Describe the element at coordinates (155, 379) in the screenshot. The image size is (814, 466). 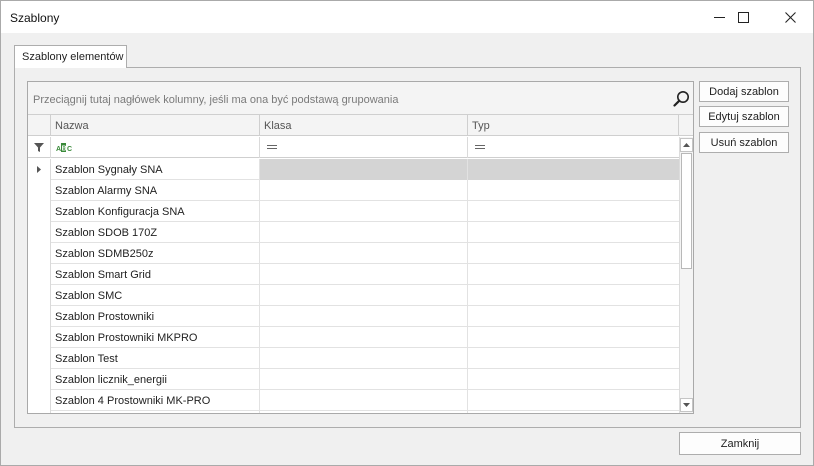
I see `cell-nazwa: Szablon licznik_energii` at that location.